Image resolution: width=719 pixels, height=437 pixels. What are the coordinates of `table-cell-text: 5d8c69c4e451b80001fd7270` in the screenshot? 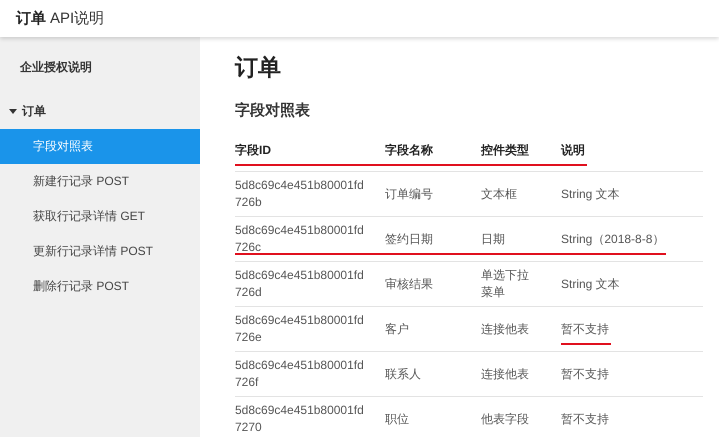 It's located at (300, 419).